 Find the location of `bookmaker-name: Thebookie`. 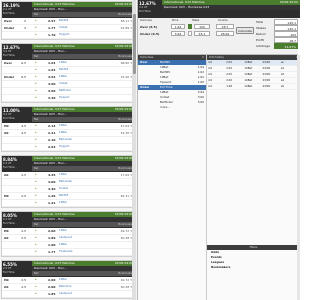

bookmaker-name: Thebookie is located at coordinates (86, 252).